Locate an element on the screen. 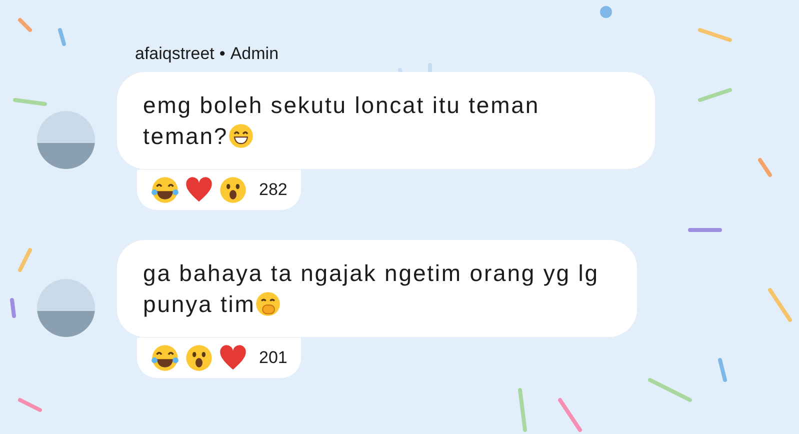  sender-role: Admin is located at coordinates (254, 54).